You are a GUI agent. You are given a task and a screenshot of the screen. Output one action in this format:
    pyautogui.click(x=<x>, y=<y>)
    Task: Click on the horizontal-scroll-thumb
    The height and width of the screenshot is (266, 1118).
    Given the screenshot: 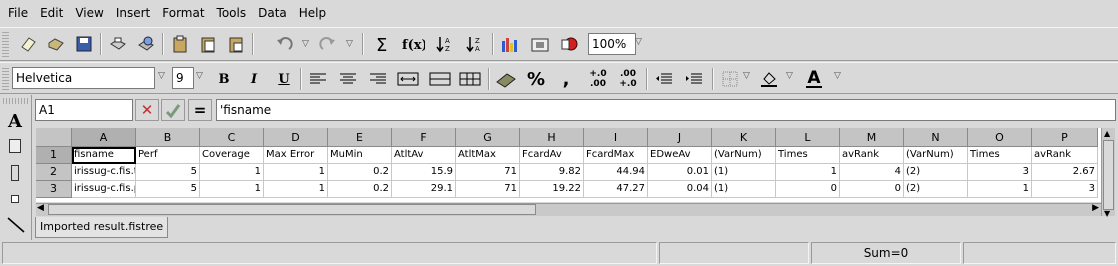 What is the action you would take?
    pyautogui.click(x=292, y=209)
    